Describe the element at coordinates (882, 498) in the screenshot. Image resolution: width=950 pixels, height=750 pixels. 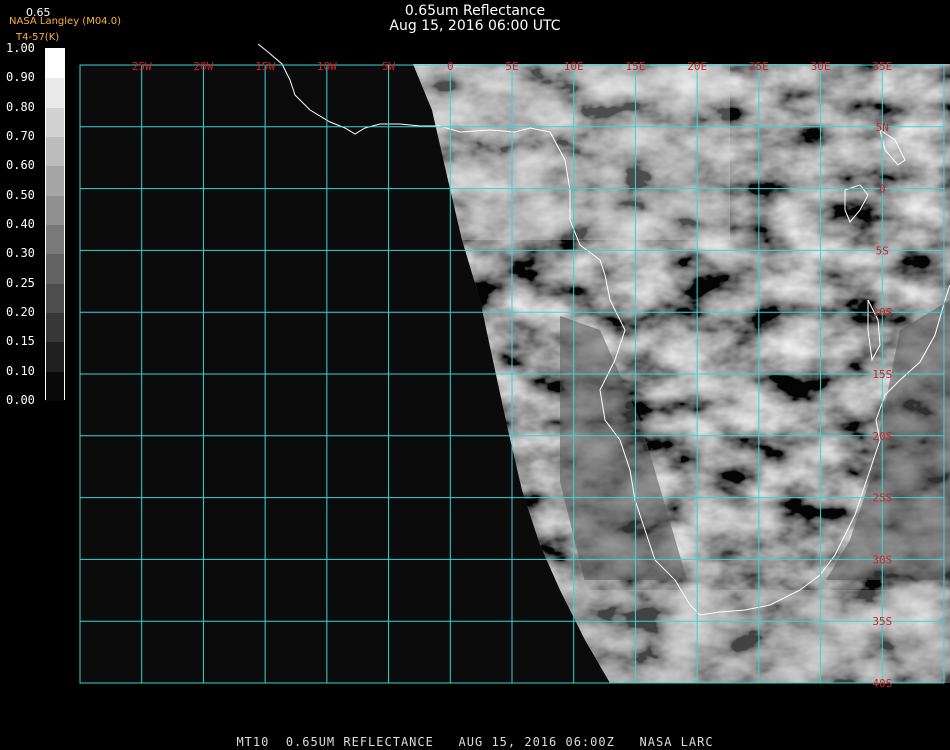
I see `lat-label: 25S` at that location.